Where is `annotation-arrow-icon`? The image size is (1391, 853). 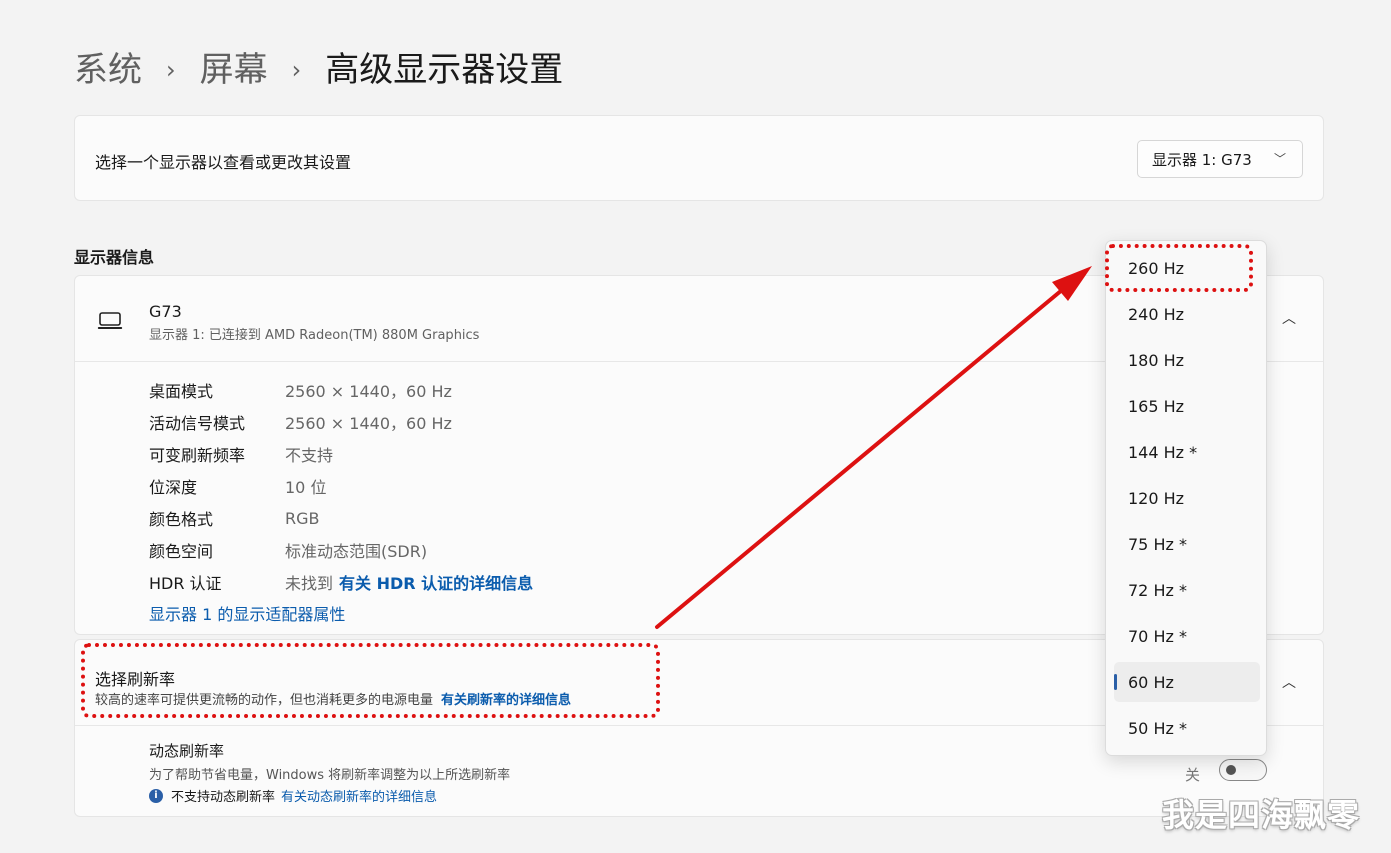 annotation-arrow-icon is located at coordinates (873, 447).